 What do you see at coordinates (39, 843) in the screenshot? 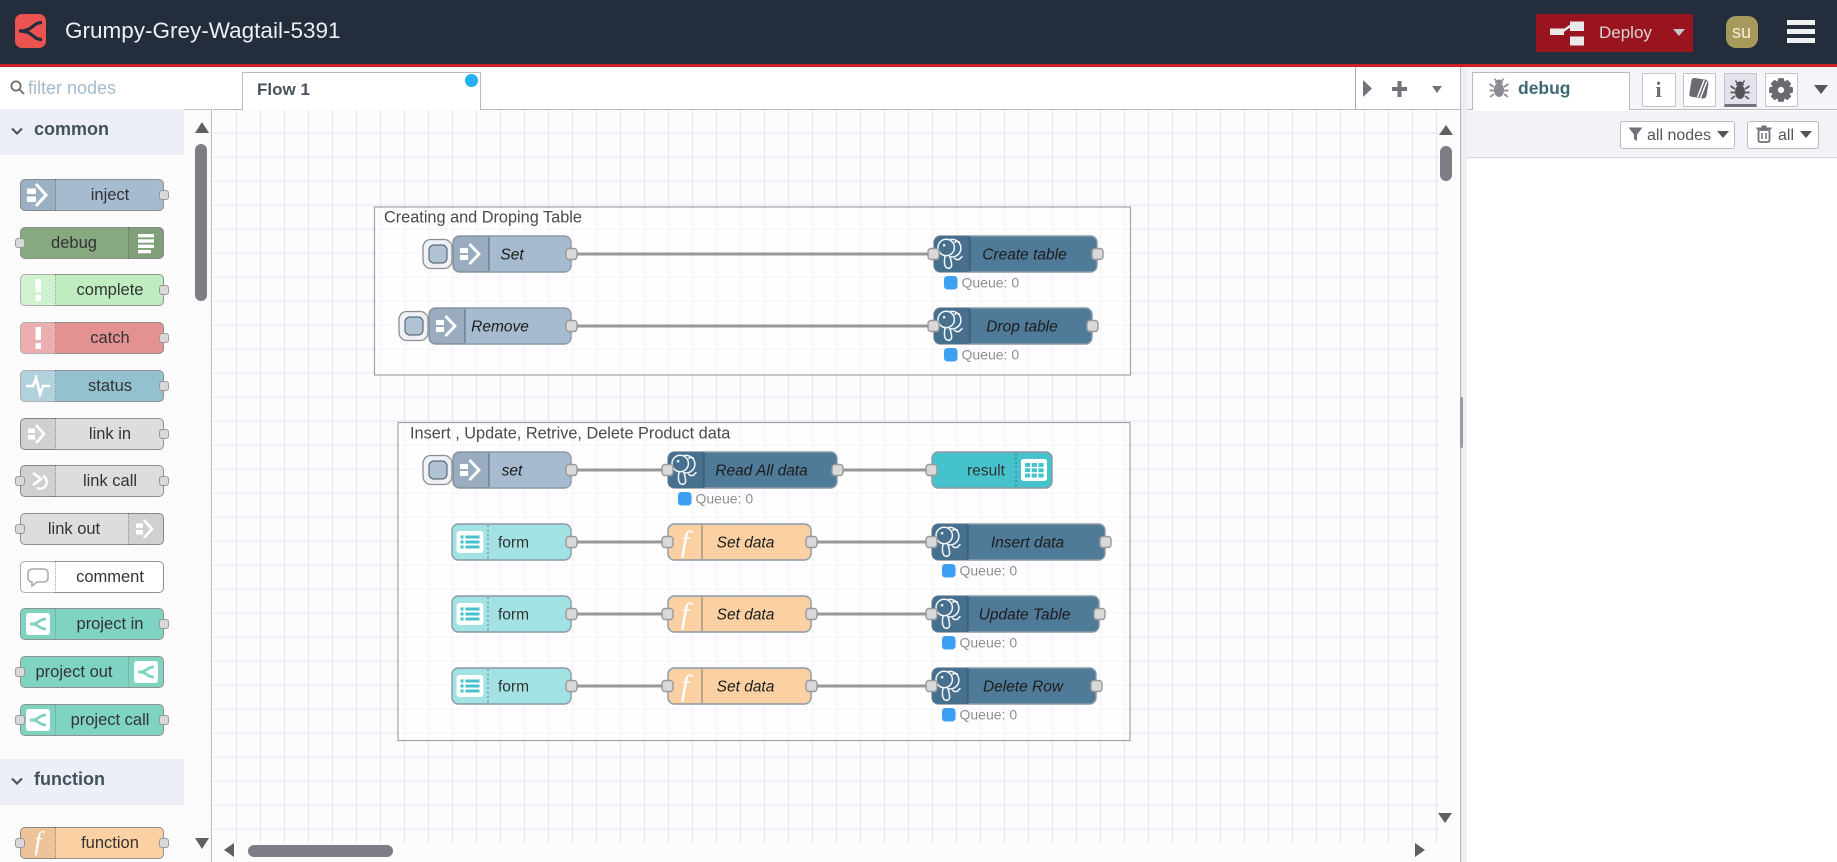
I see `svg-text: f` at bounding box center [39, 843].